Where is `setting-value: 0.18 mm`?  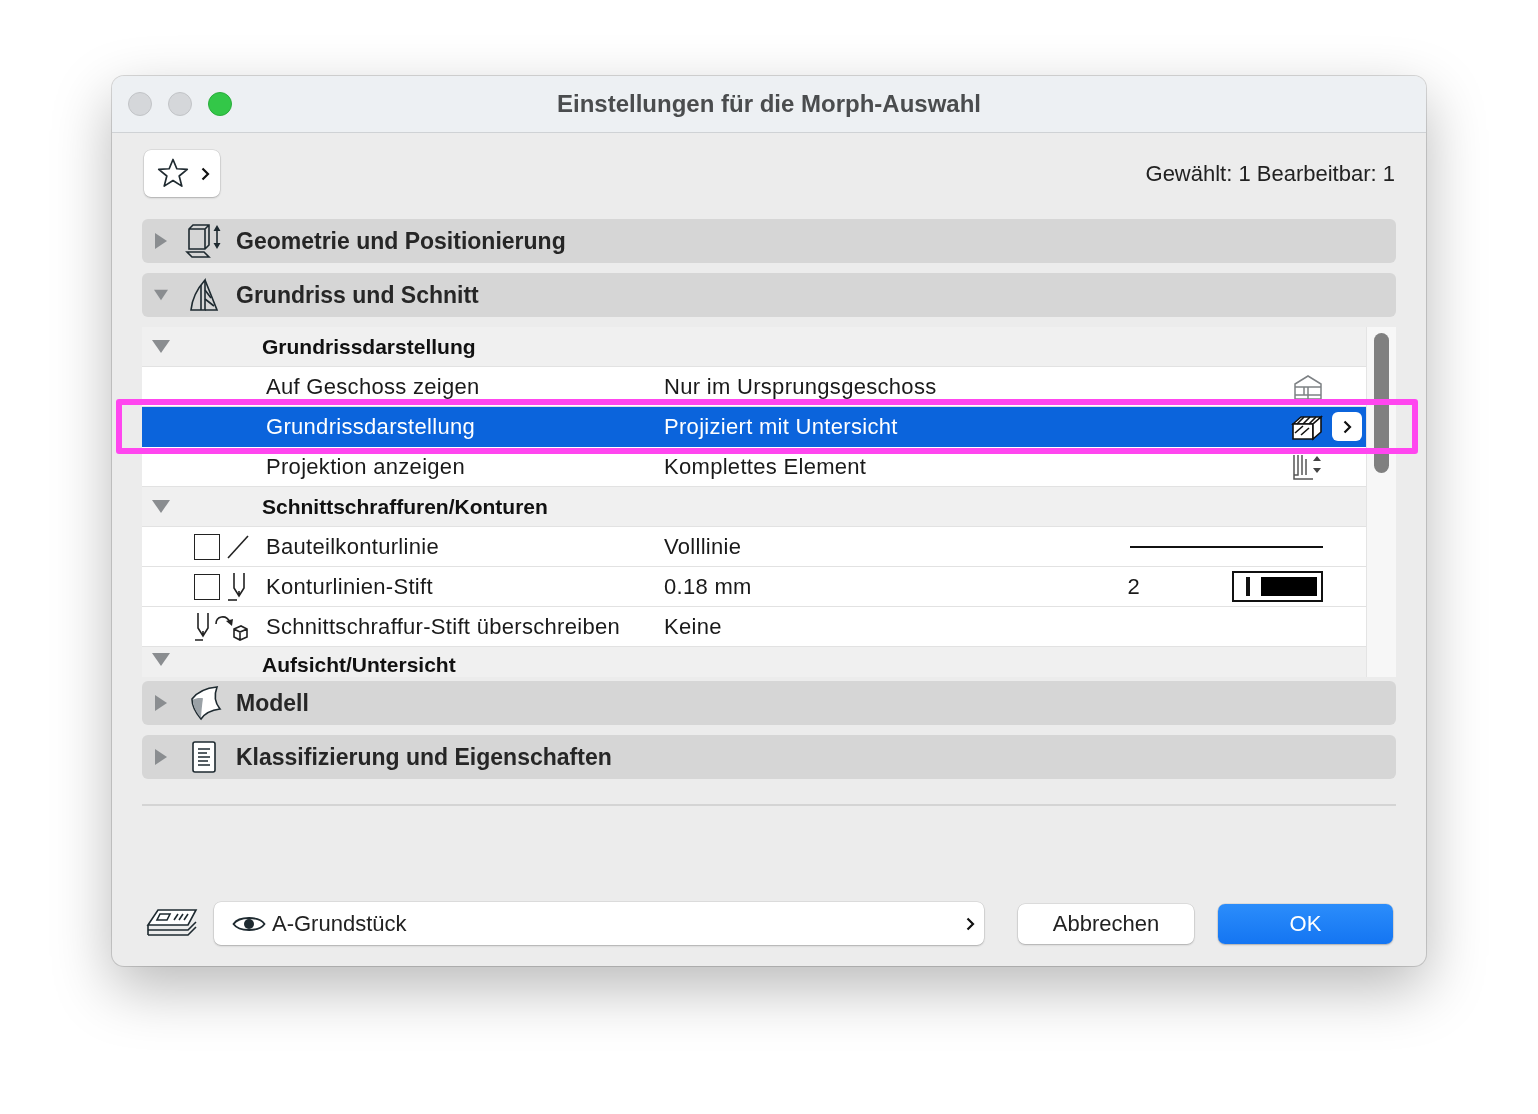
setting-value: 0.18 mm is located at coordinates (708, 586).